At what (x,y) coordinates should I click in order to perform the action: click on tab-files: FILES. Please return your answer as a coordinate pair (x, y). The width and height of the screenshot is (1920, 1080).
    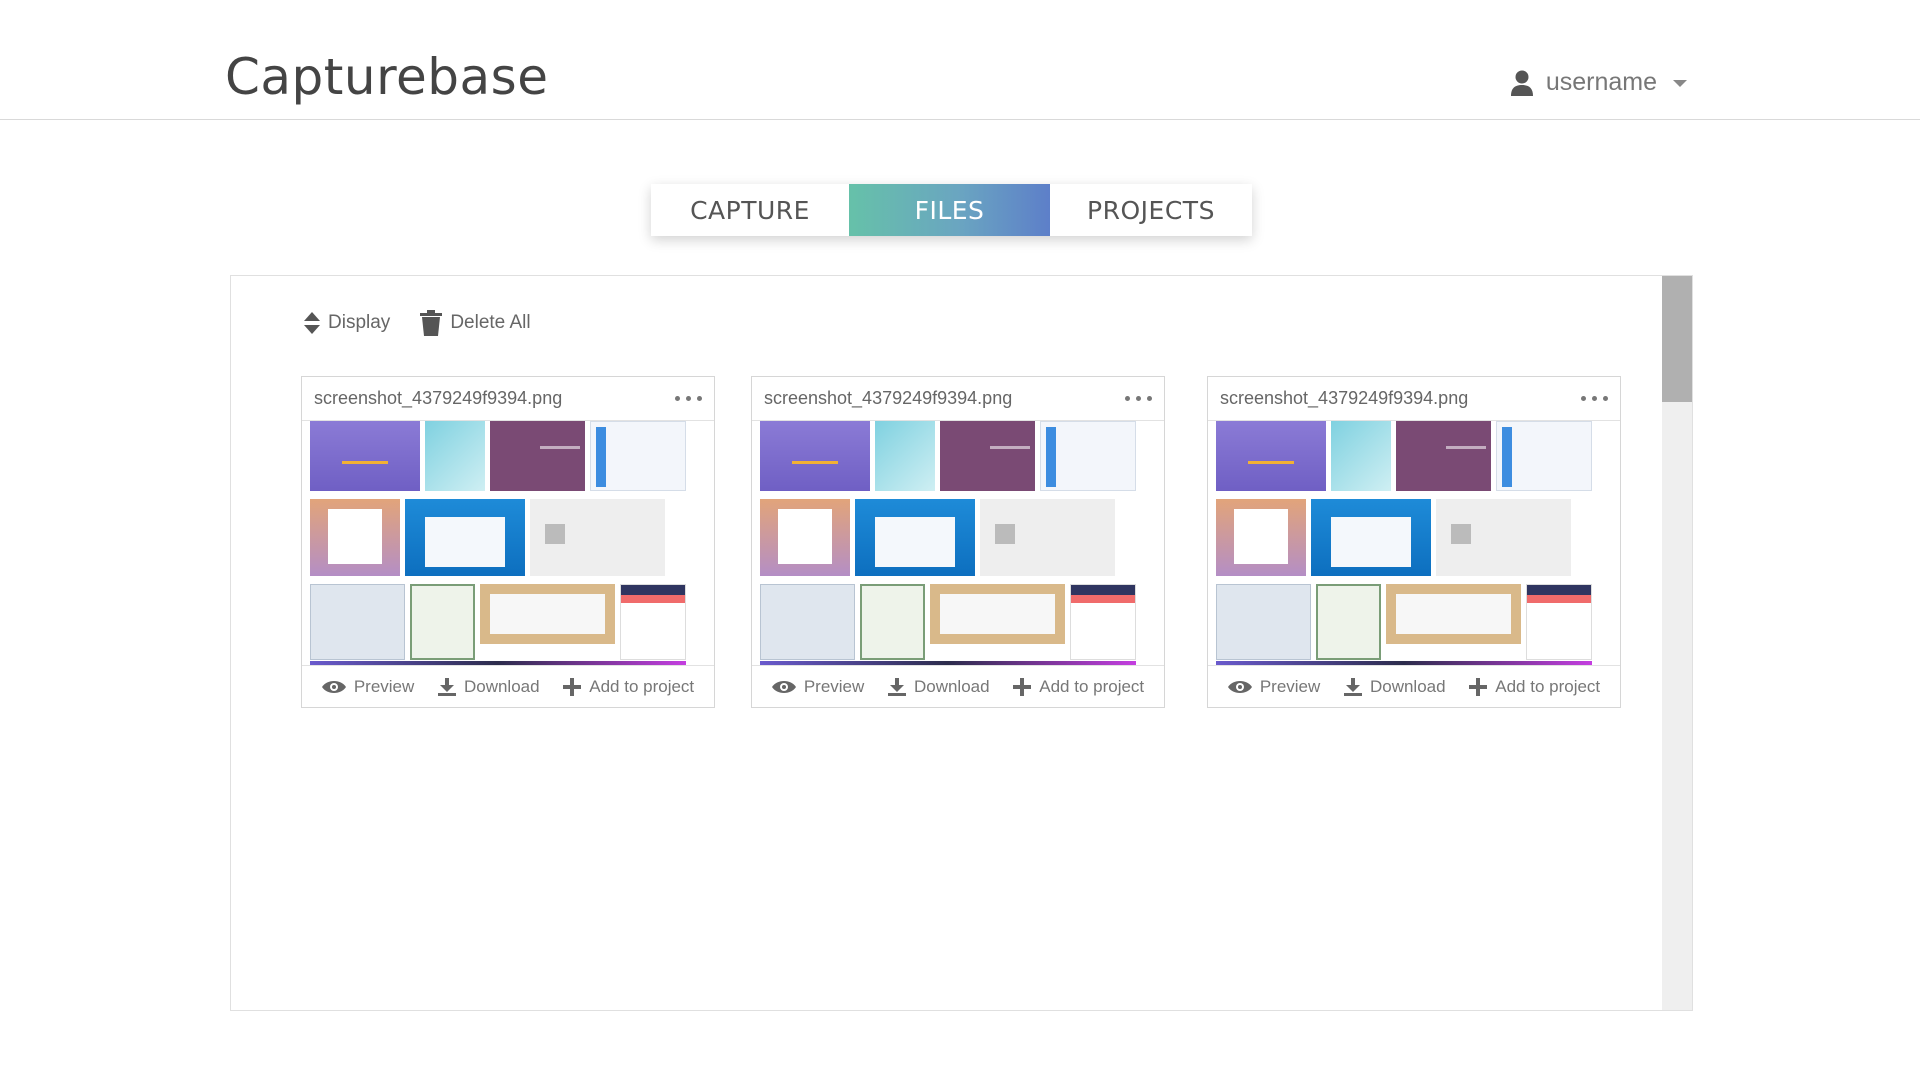
    Looking at the image, I should click on (949, 210).